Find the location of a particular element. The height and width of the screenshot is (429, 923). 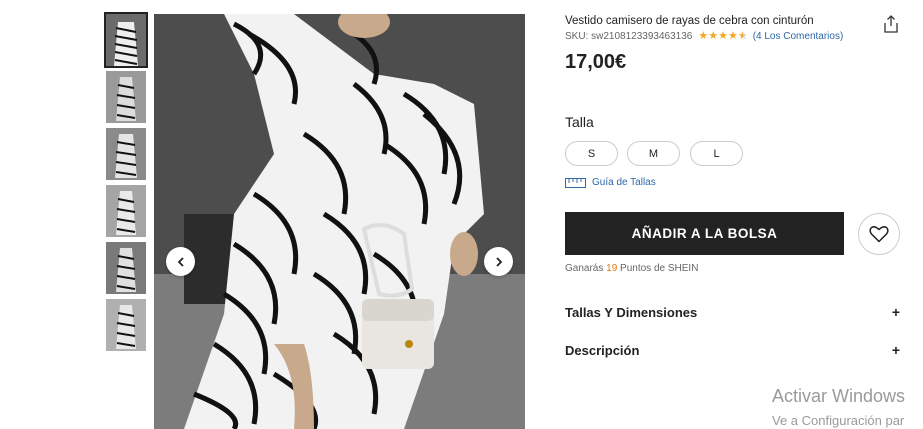

next-image-button is located at coordinates (498, 261).